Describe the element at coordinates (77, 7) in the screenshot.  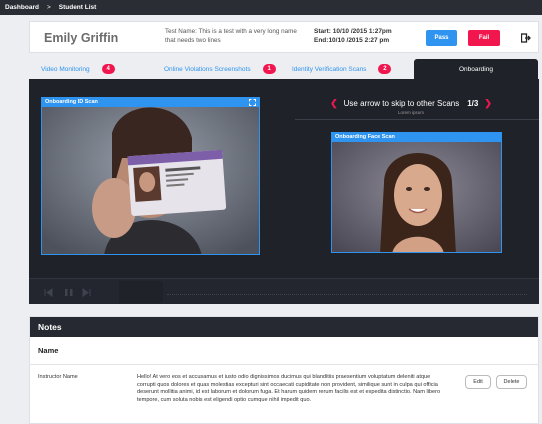
I see `breadcrumb-current: Student List` at that location.